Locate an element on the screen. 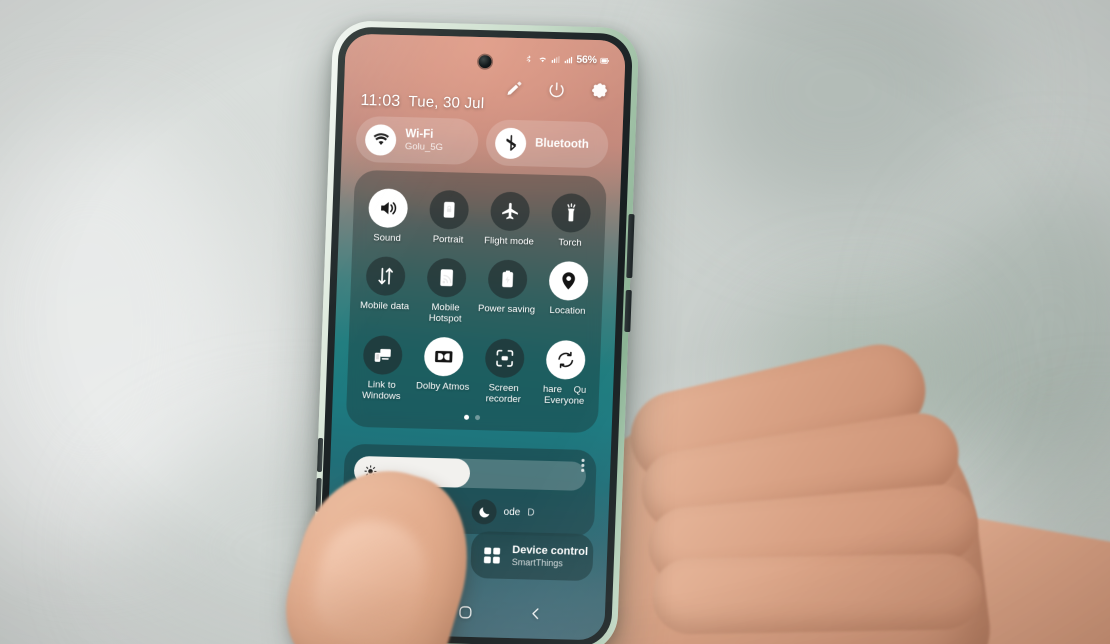  back-button is located at coordinates (536, 613).